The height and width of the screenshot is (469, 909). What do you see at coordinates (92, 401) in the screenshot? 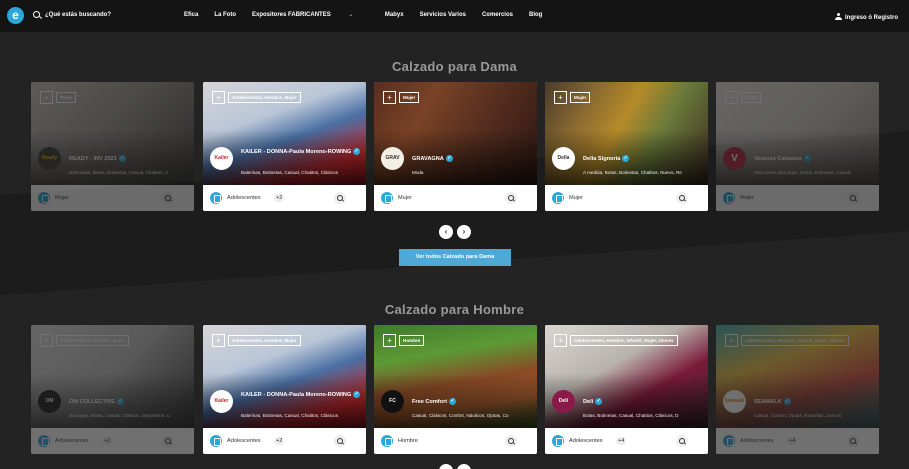
I see `brand-name-text: OM COLLECTIVE` at bounding box center [92, 401].